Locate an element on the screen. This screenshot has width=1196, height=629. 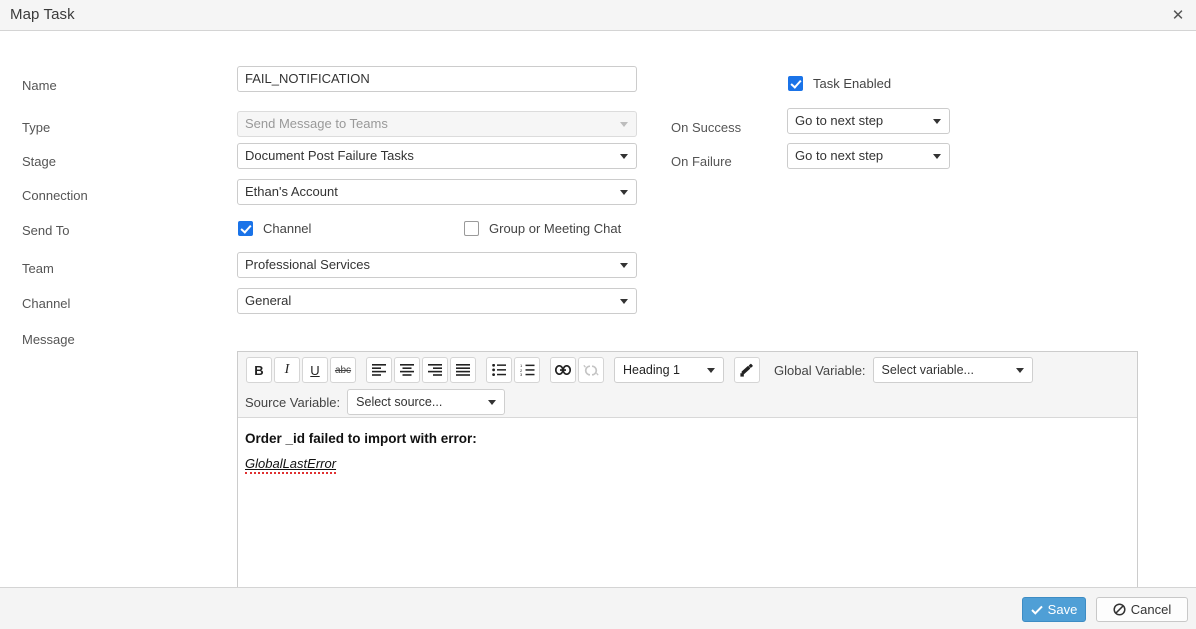
numbered-list-icon: 1 2 3 is located at coordinates (527, 370).